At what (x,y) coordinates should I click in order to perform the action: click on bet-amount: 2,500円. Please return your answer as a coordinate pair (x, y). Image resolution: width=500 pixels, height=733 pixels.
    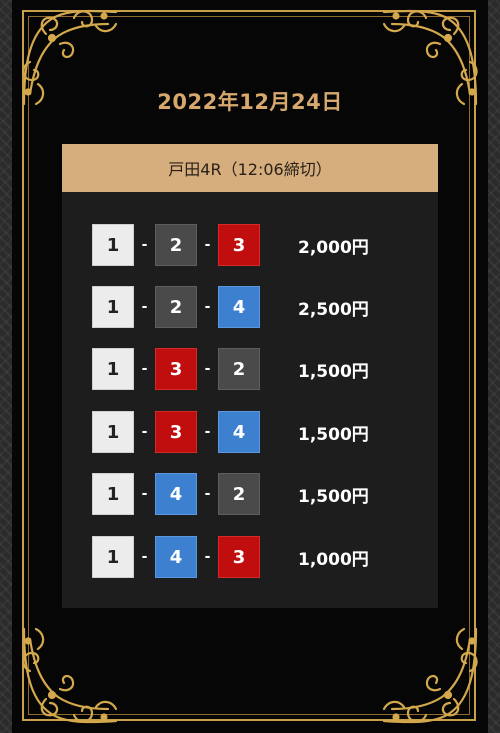
    Looking at the image, I should click on (333, 309).